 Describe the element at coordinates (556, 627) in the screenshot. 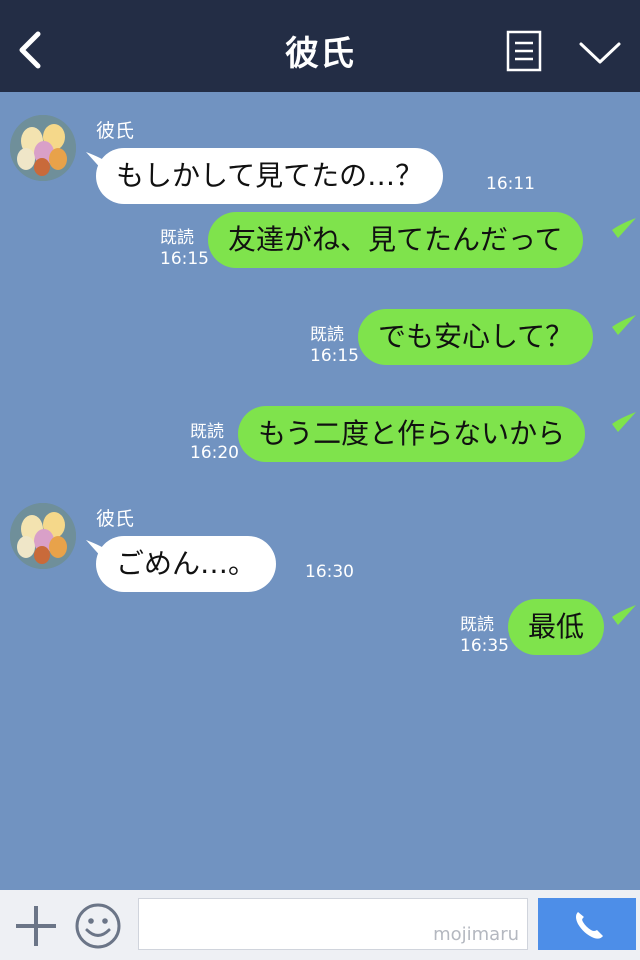

I see `message-bubble-outgoing: 最低` at that location.